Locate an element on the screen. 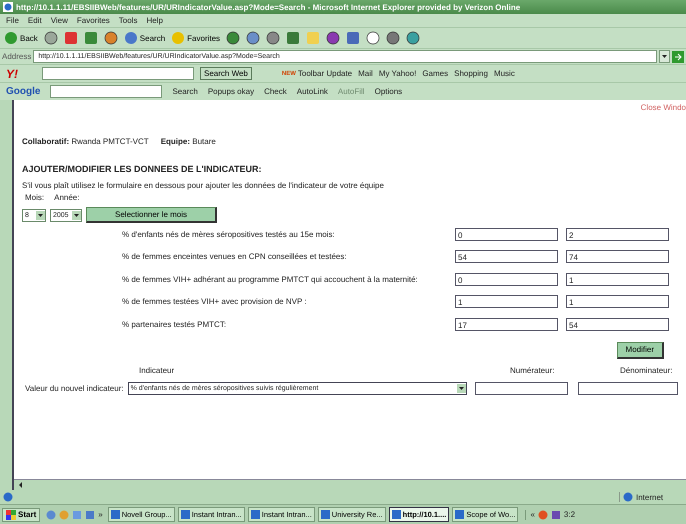 The height and width of the screenshot is (524, 686). zone-indicator: Internet is located at coordinates (651, 497).